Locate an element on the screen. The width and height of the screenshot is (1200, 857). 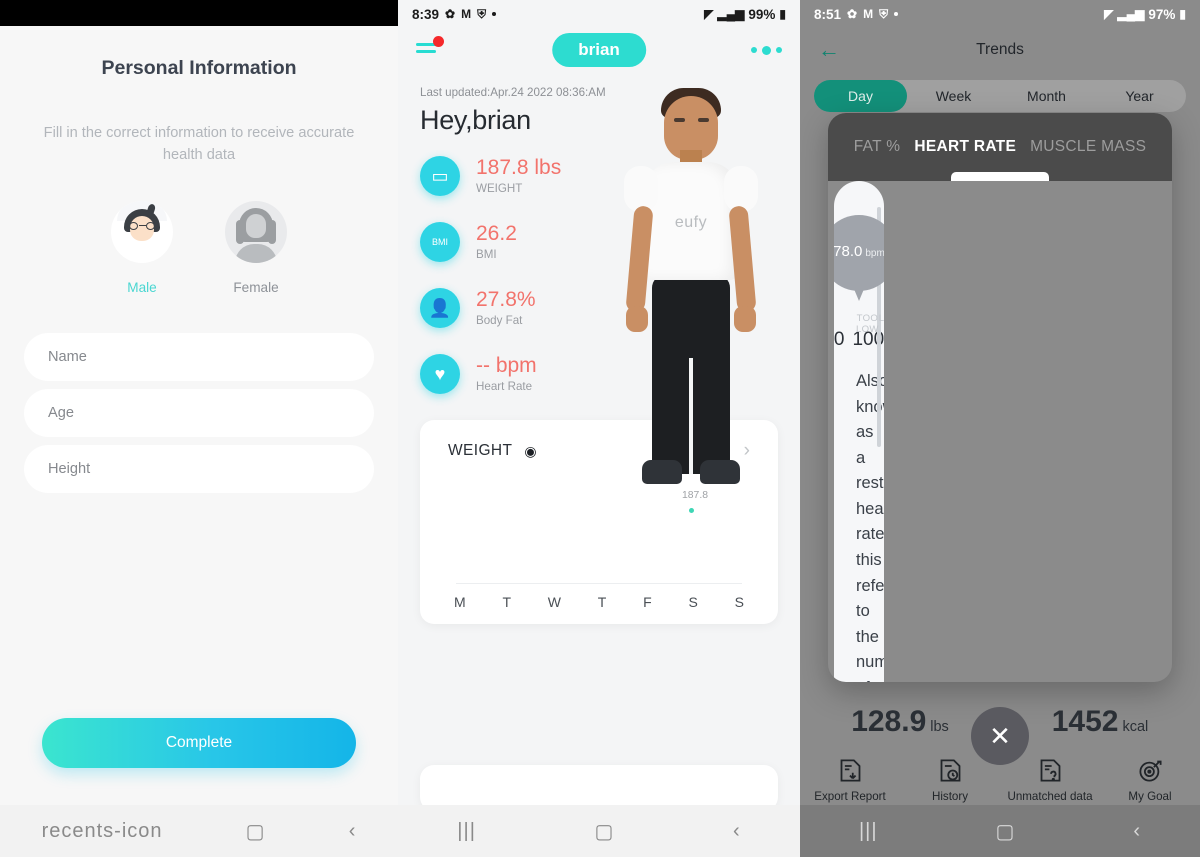
segment-week: Week is located at coordinates (953, 96).